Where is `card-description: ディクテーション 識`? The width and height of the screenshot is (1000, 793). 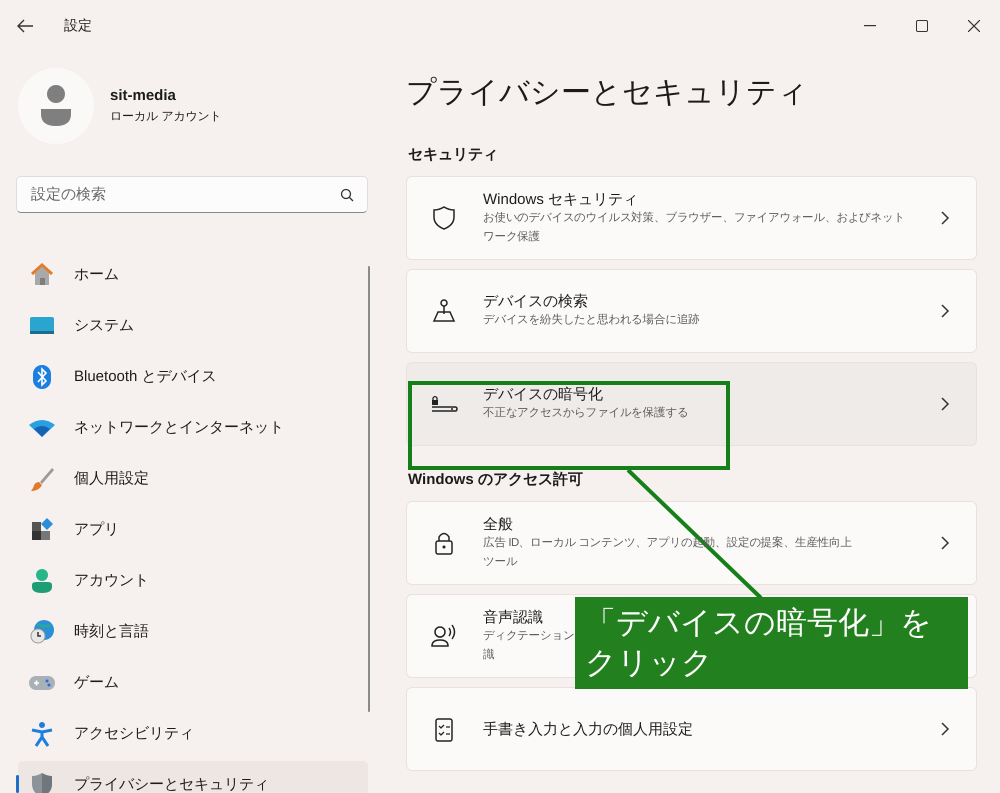 card-description: ディクテーション 識 is located at coordinates (528, 645).